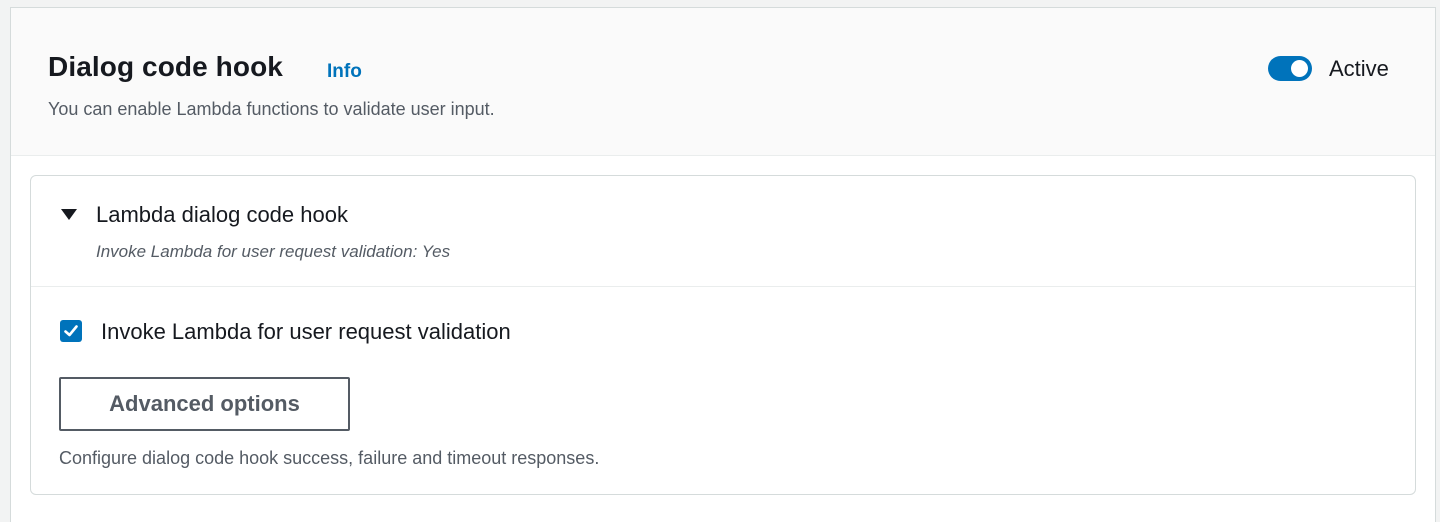 The height and width of the screenshot is (522, 1440). Describe the element at coordinates (204, 404) in the screenshot. I see `advanced-options-button: Advanced options` at that location.